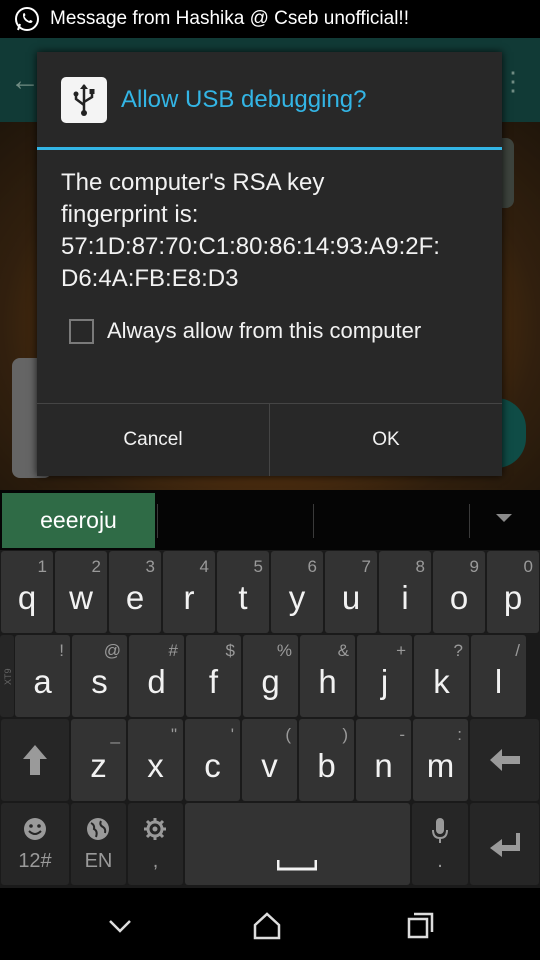 This screenshot has width=540, height=960. Describe the element at coordinates (78, 520) in the screenshot. I see `suggestion-item: eeeroju` at that location.